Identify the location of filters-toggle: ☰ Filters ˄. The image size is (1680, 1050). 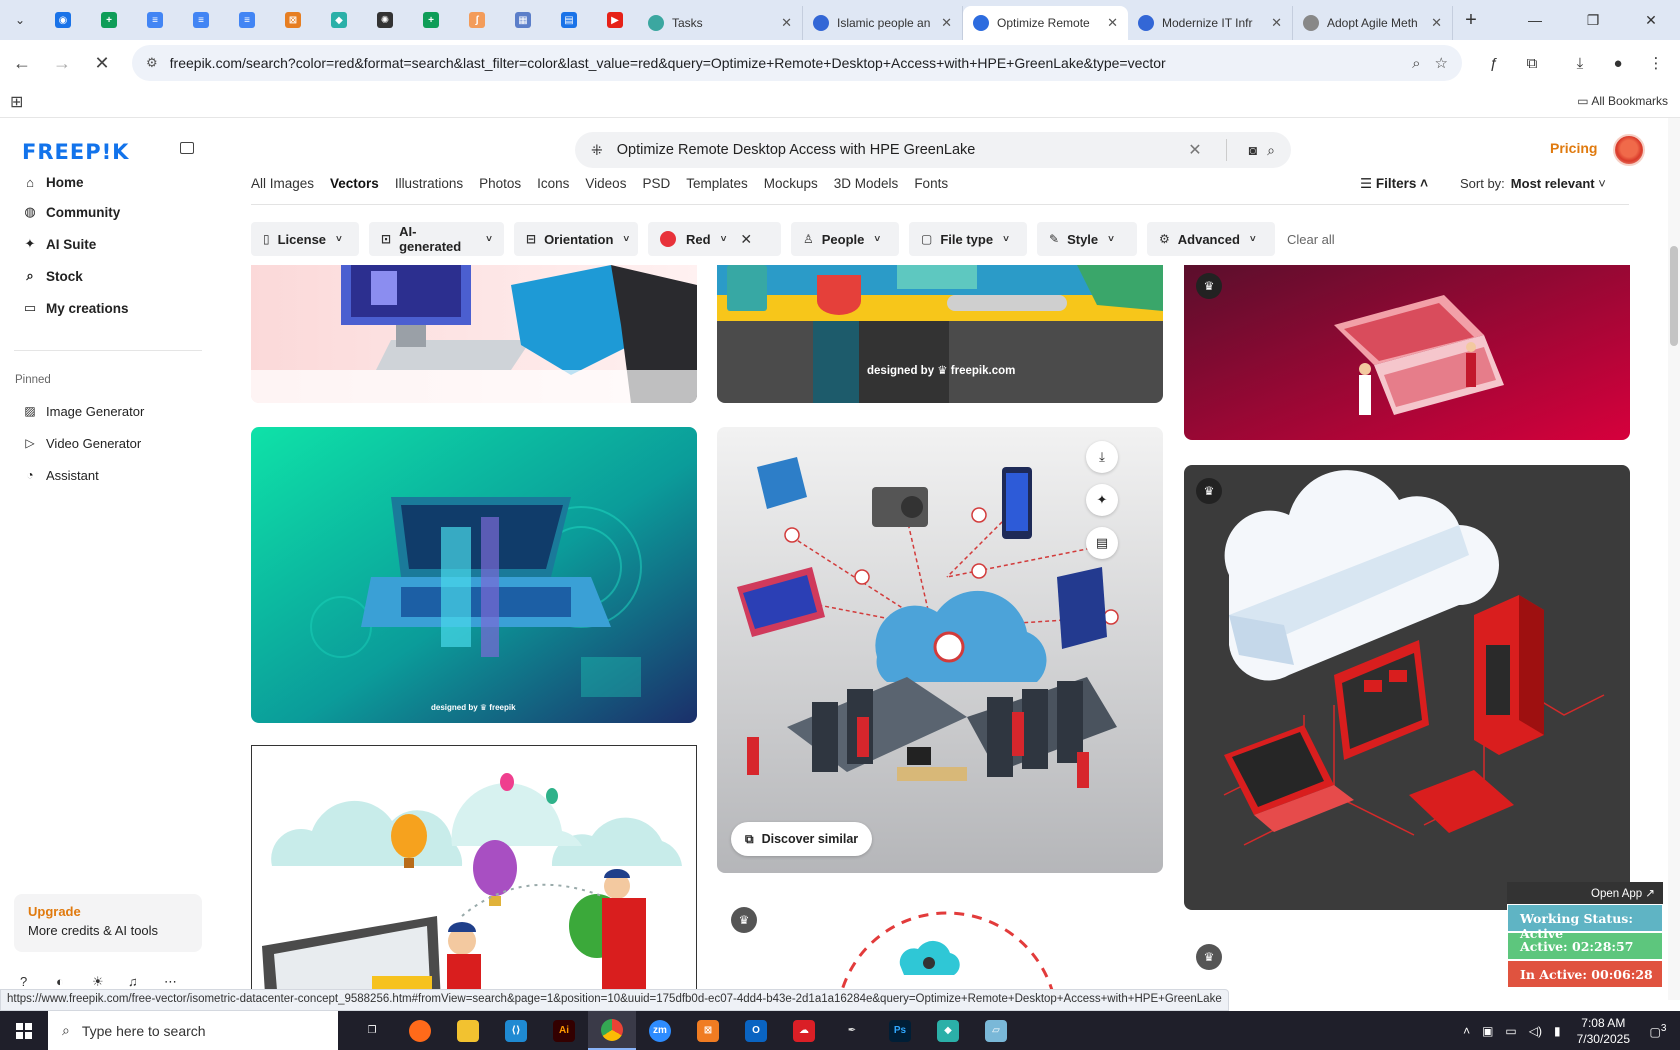
(1394, 184).